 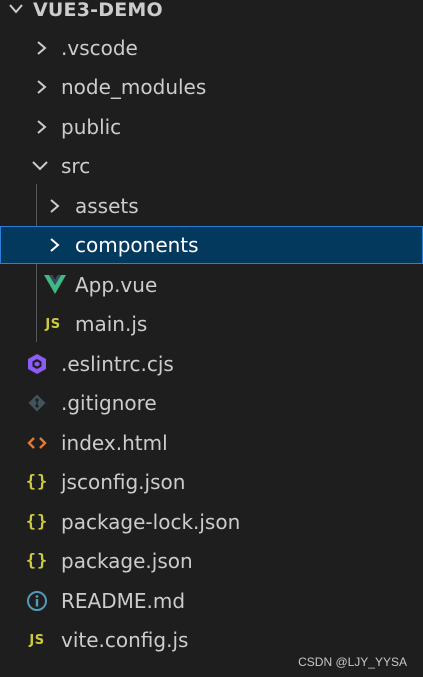 What do you see at coordinates (211, 443) in the screenshot?
I see `tree-item-index-html: index.html` at bounding box center [211, 443].